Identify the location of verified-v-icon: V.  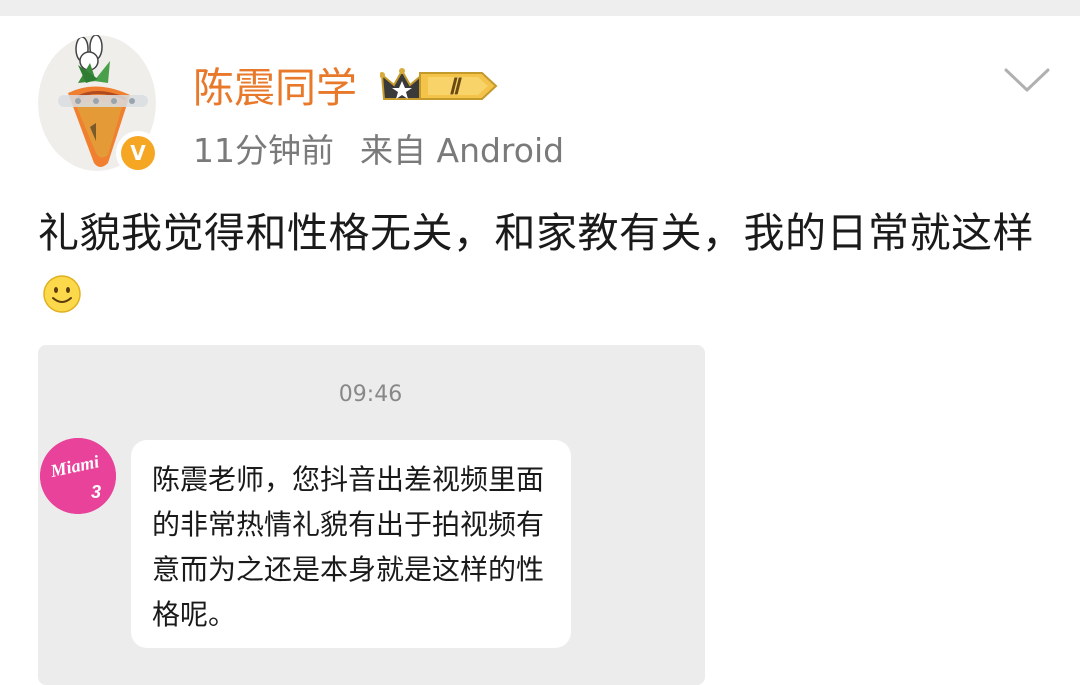
(138, 153).